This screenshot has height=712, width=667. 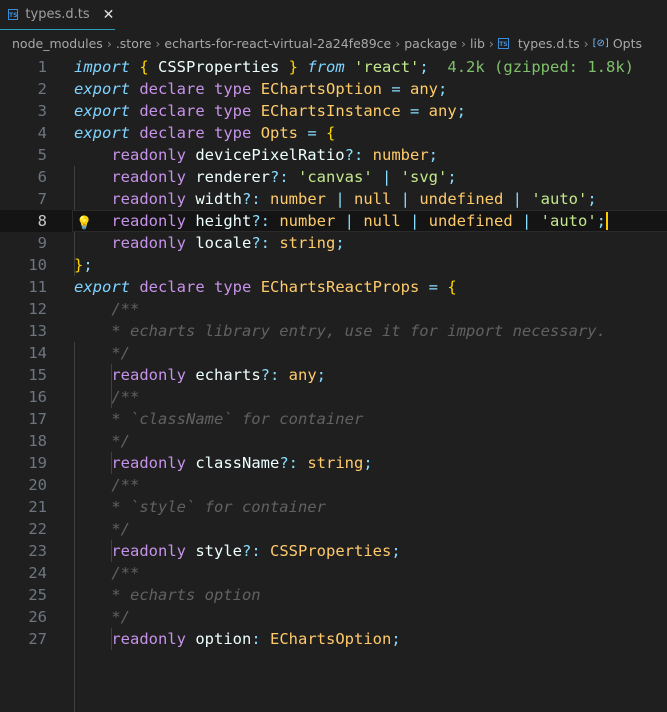 I want to click on code-token: option, so click(x=223, y=639).